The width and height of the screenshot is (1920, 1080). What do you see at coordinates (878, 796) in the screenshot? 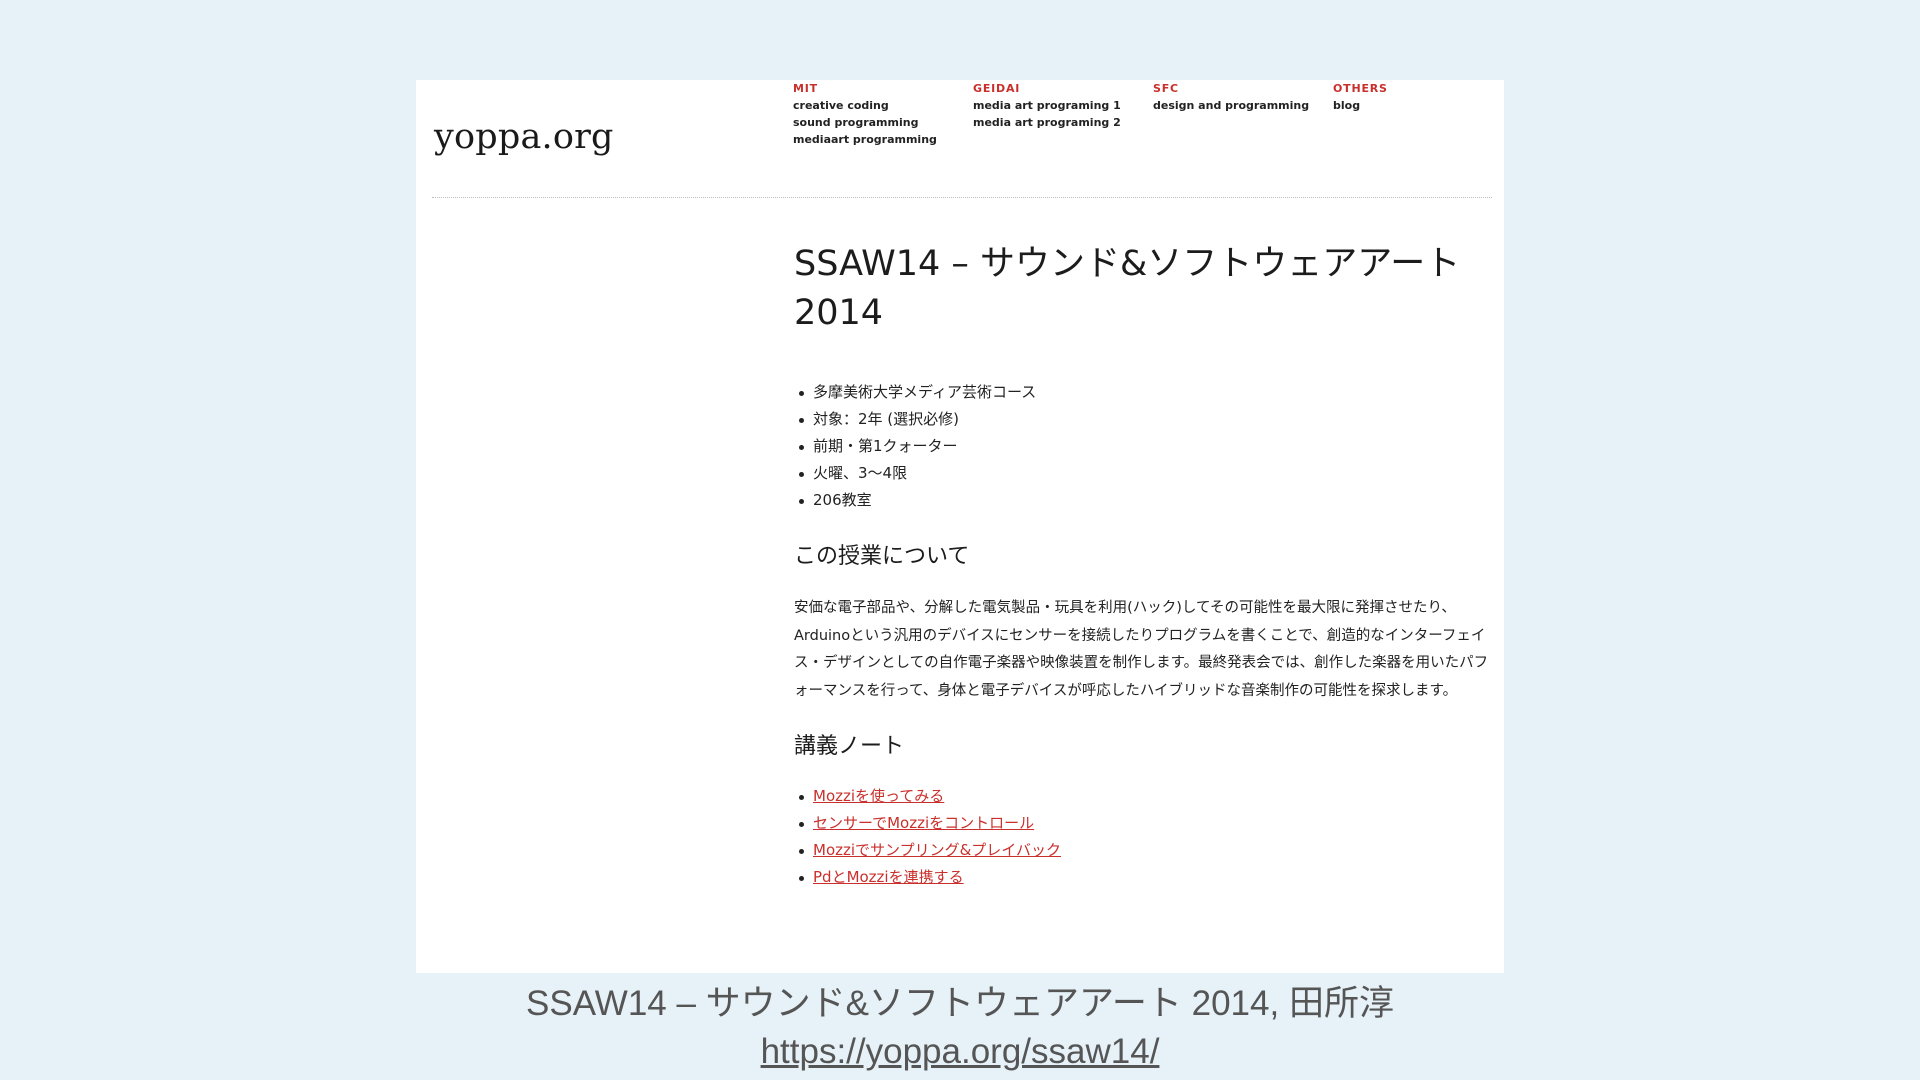
I see `note-link-mozzi-intro: Mozziを使ってみる` at bounding box center [878, 796].